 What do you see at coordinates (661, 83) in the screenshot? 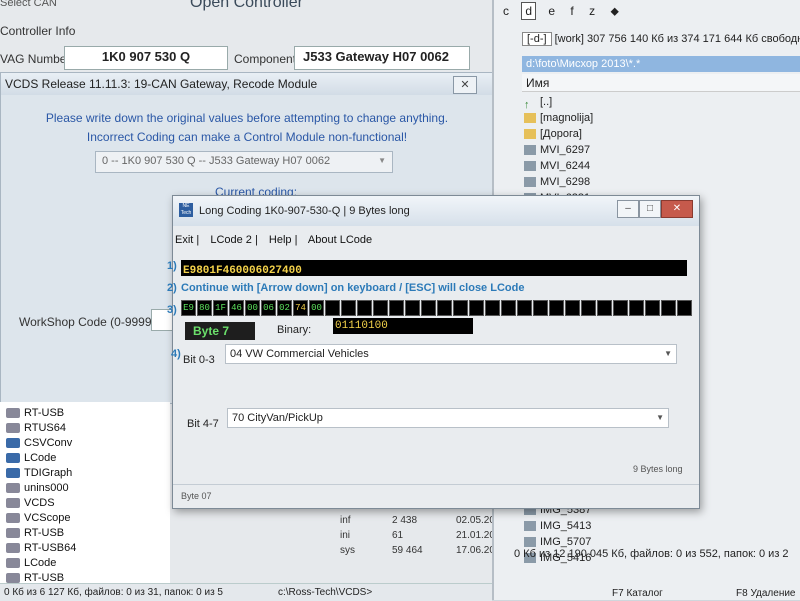
I see `column-header-name: Имя` at bounding box center [661, 83].